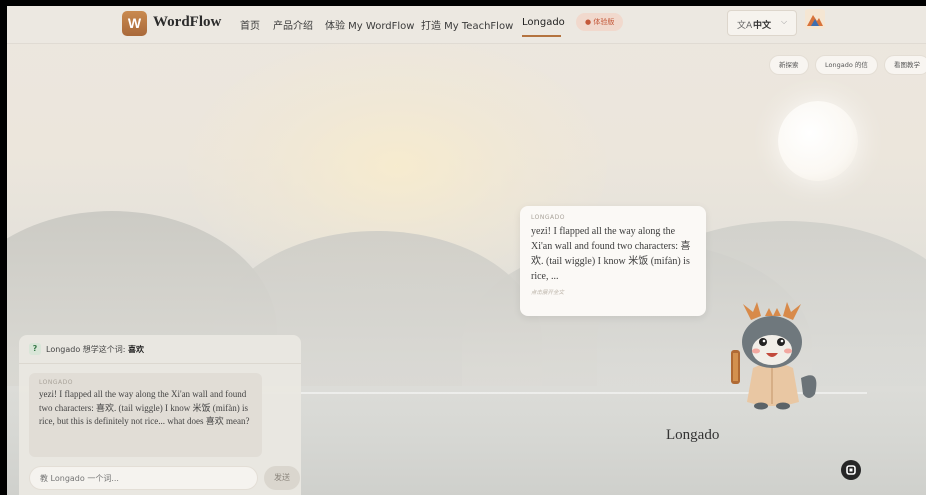 The height and width of the screenshot is (495, 926). Describe the element at coordinates (134, 23) in the screenshot. I see `logo-icon: W` at that location.